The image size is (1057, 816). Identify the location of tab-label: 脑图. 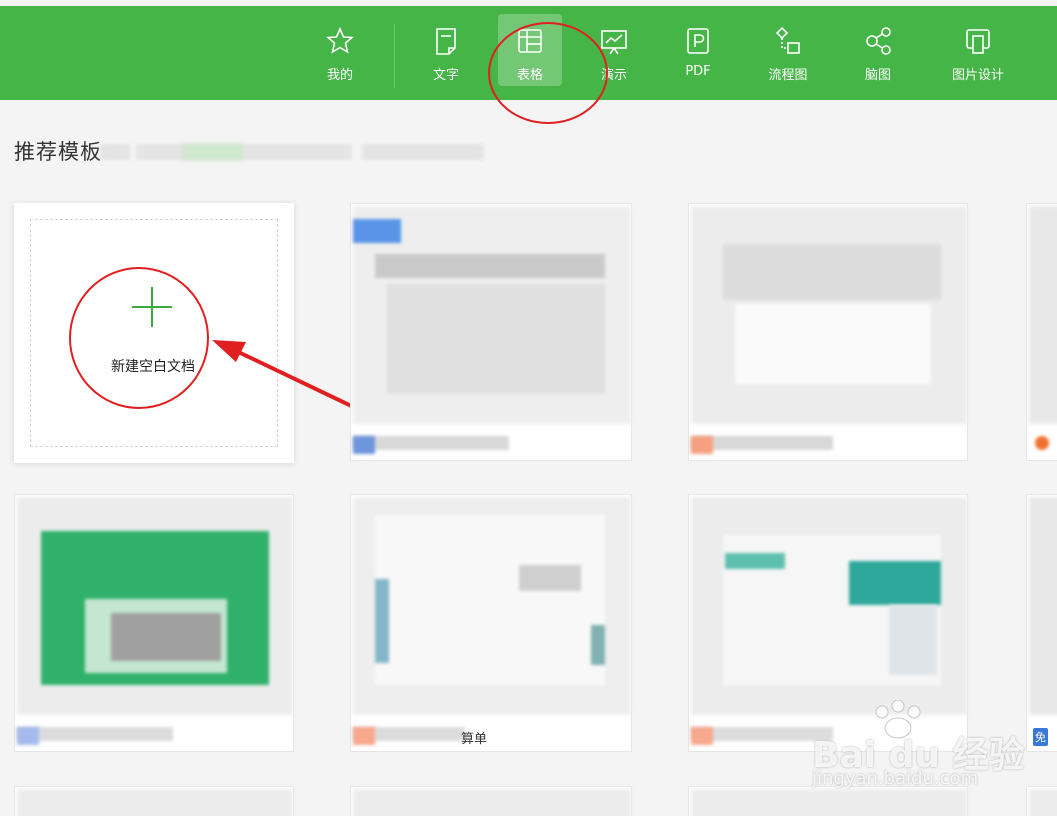
(877, 75).